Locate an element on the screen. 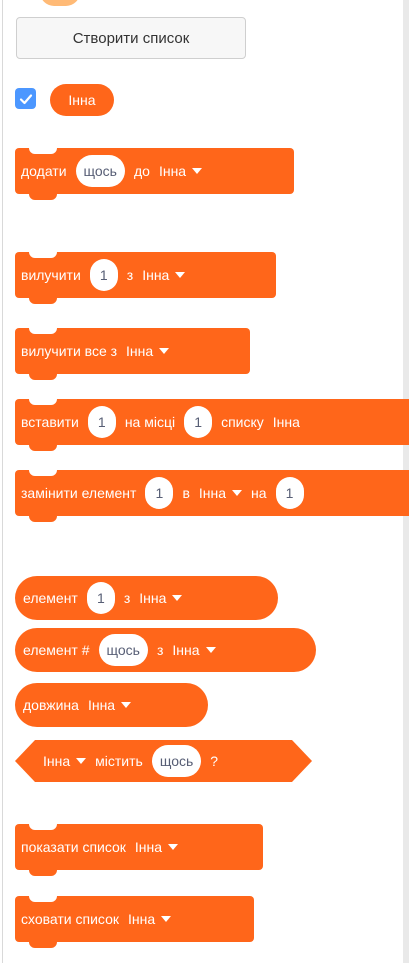 Image resolution: width=409 pixels, height=963 pixels. insert-at-block: вставити 1 на місці 1 списку Інна is located at coordinates (212, 425).